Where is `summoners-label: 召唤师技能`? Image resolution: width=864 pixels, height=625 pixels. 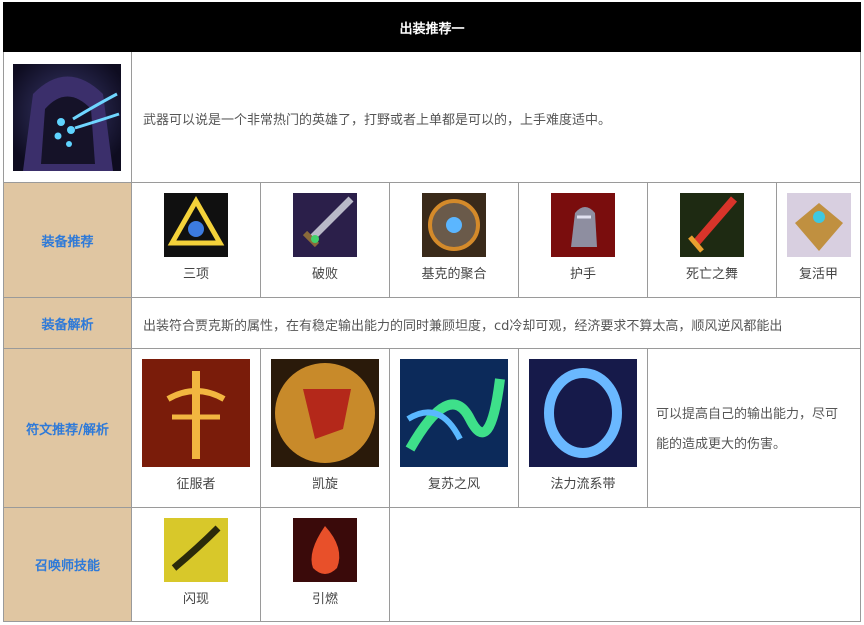 summoners-label: 召唤师技能 is located at coordinates (67, 564).